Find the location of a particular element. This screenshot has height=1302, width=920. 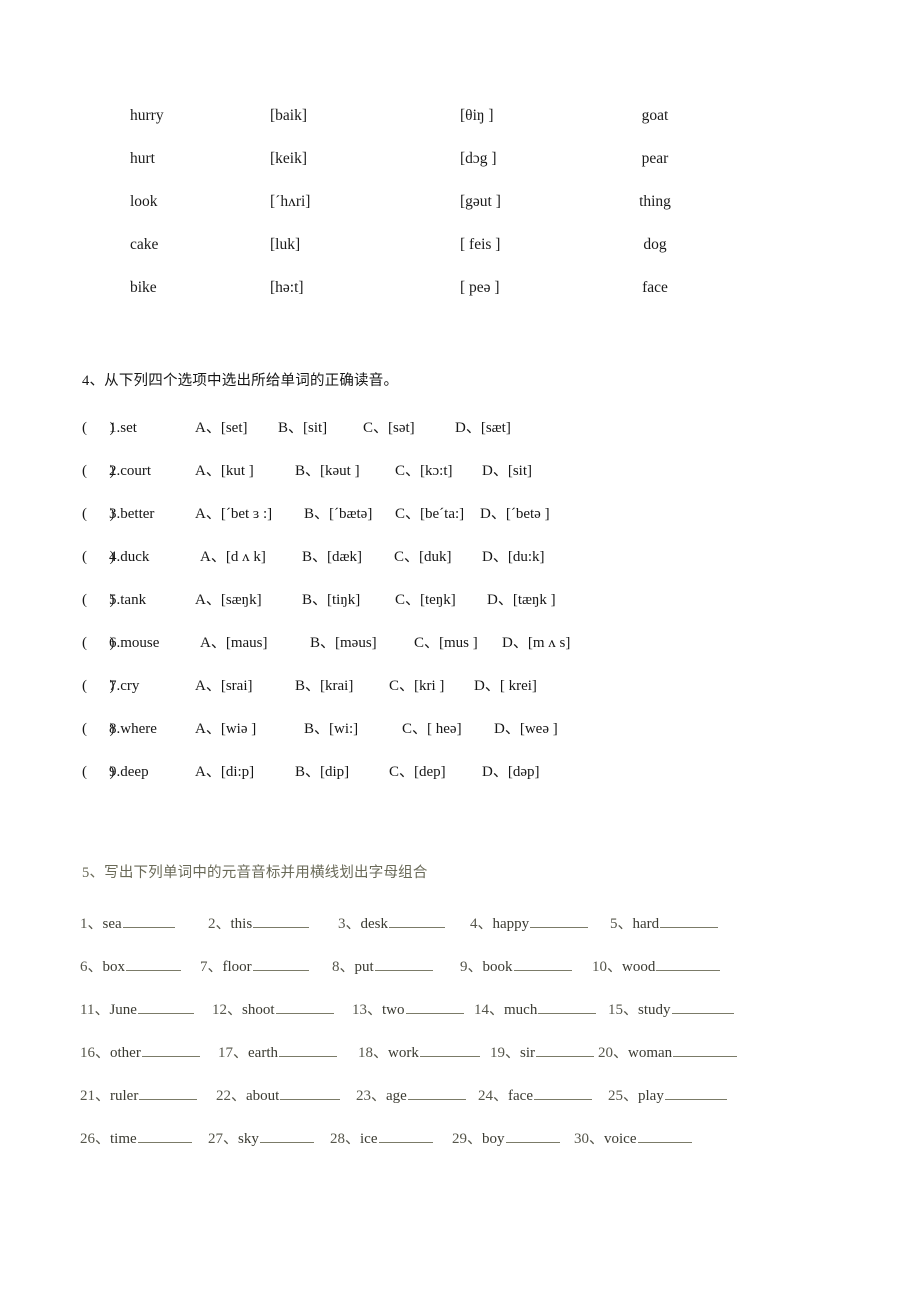

mc-option: B、[kəut ] is located at coordinates (327, 471).